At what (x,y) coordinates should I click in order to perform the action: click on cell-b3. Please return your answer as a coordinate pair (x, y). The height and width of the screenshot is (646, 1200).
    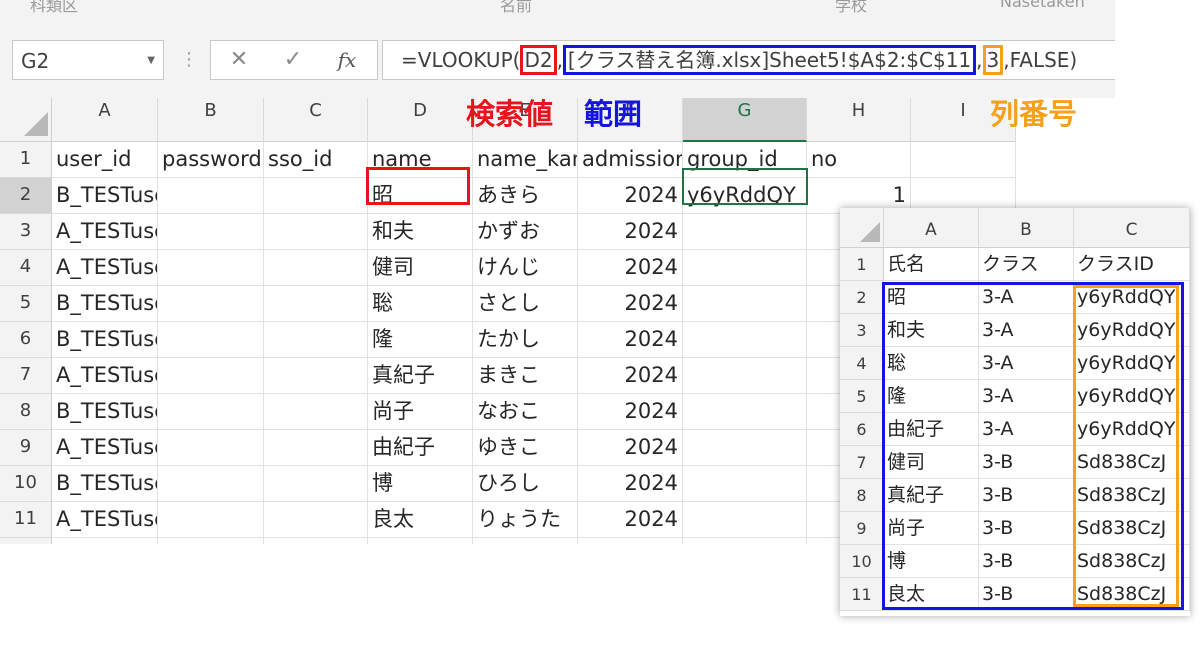
    Looking at the image, I should click on (211, 232).